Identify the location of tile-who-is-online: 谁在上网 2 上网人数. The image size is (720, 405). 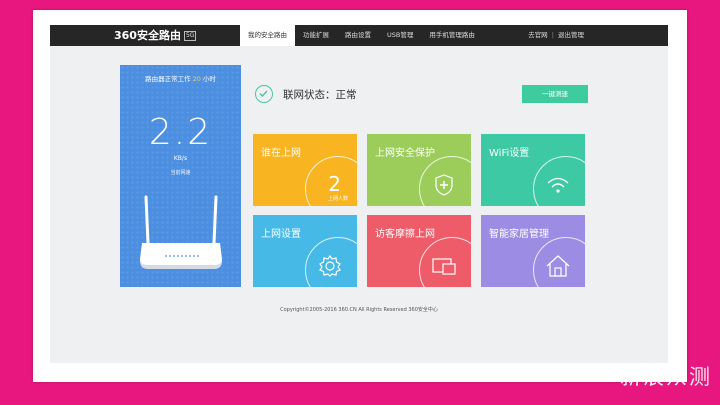
(305, 170).